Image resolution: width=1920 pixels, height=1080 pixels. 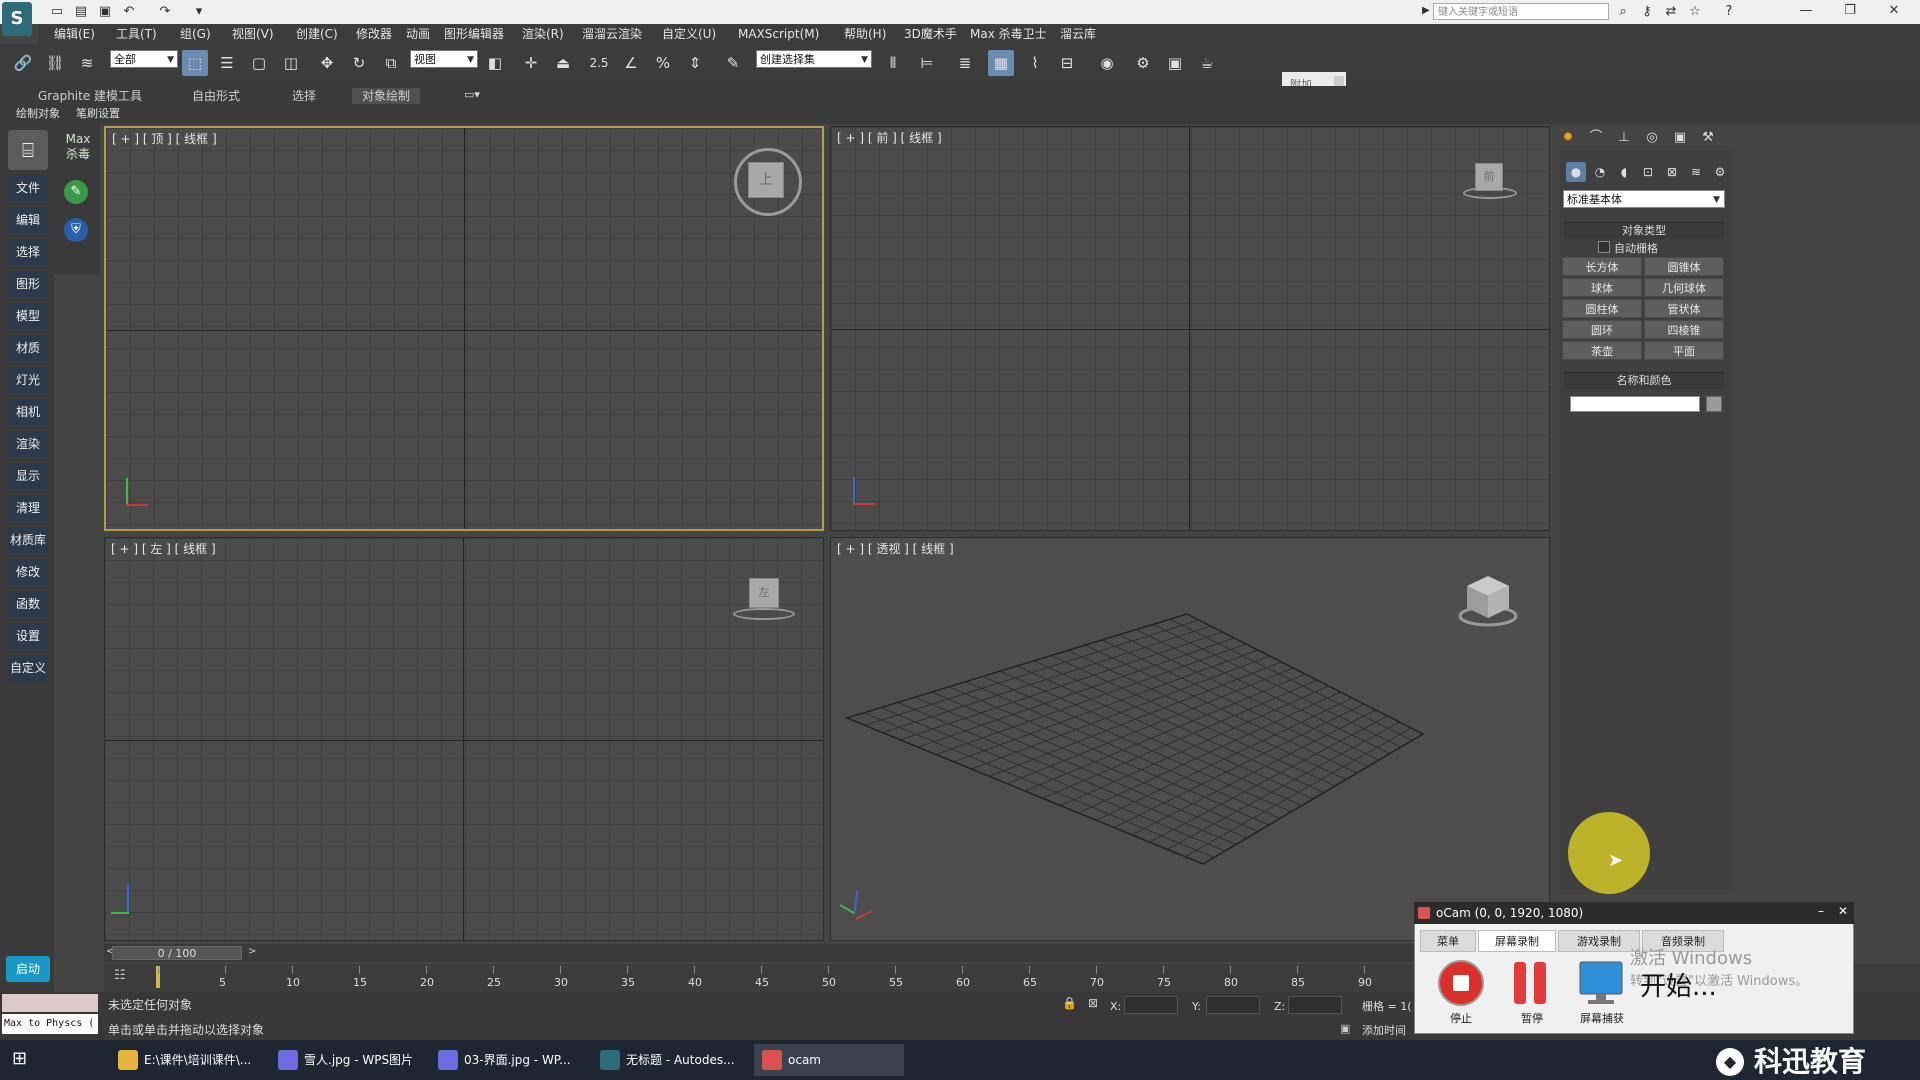 What do you see at coordinates (1190, 328) in the screenshot?
I see `viewport-front: [ + ] [ 前 ] [ 线框 ] 前` at bounding box center [1190, 328].